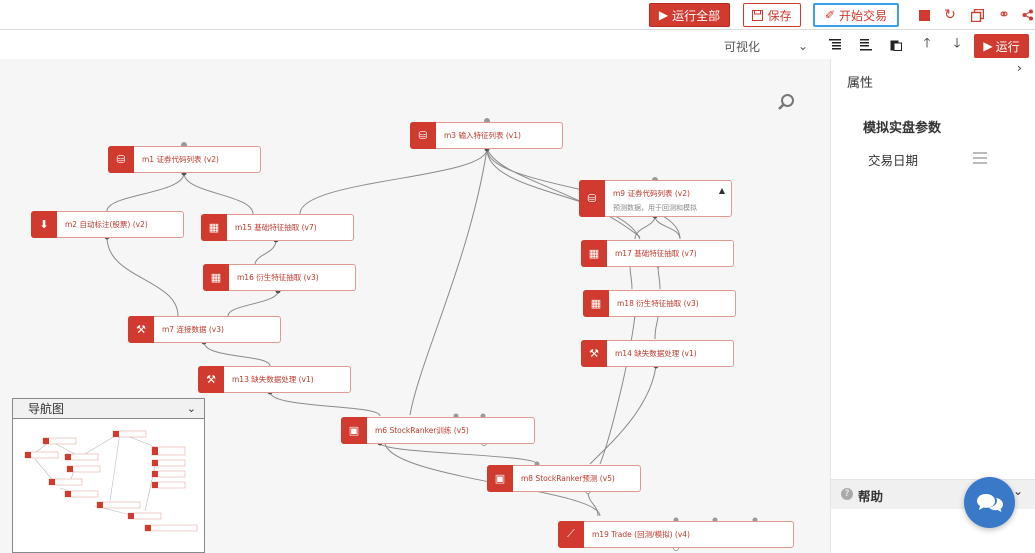  What do you see at coordinates (893, 160) in the screenshot?
I see `trade-date-label: 交易日期` at bounding box center [893, 160].